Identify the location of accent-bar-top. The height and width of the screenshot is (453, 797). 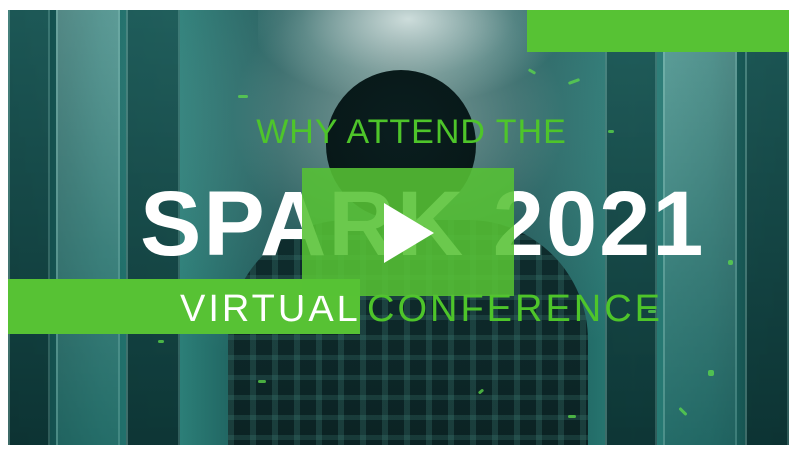
(658, 31).